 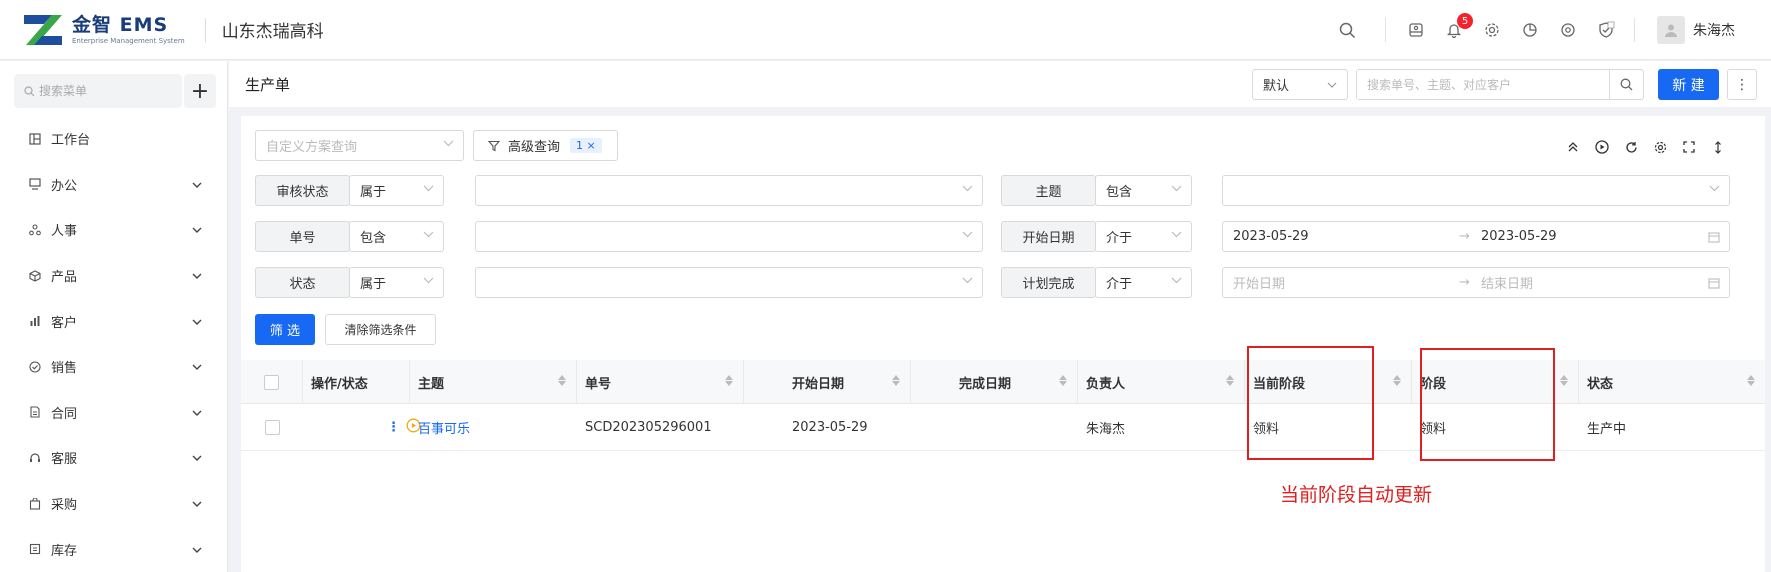 I want to click on header-divider, so click(x=205, y=29).